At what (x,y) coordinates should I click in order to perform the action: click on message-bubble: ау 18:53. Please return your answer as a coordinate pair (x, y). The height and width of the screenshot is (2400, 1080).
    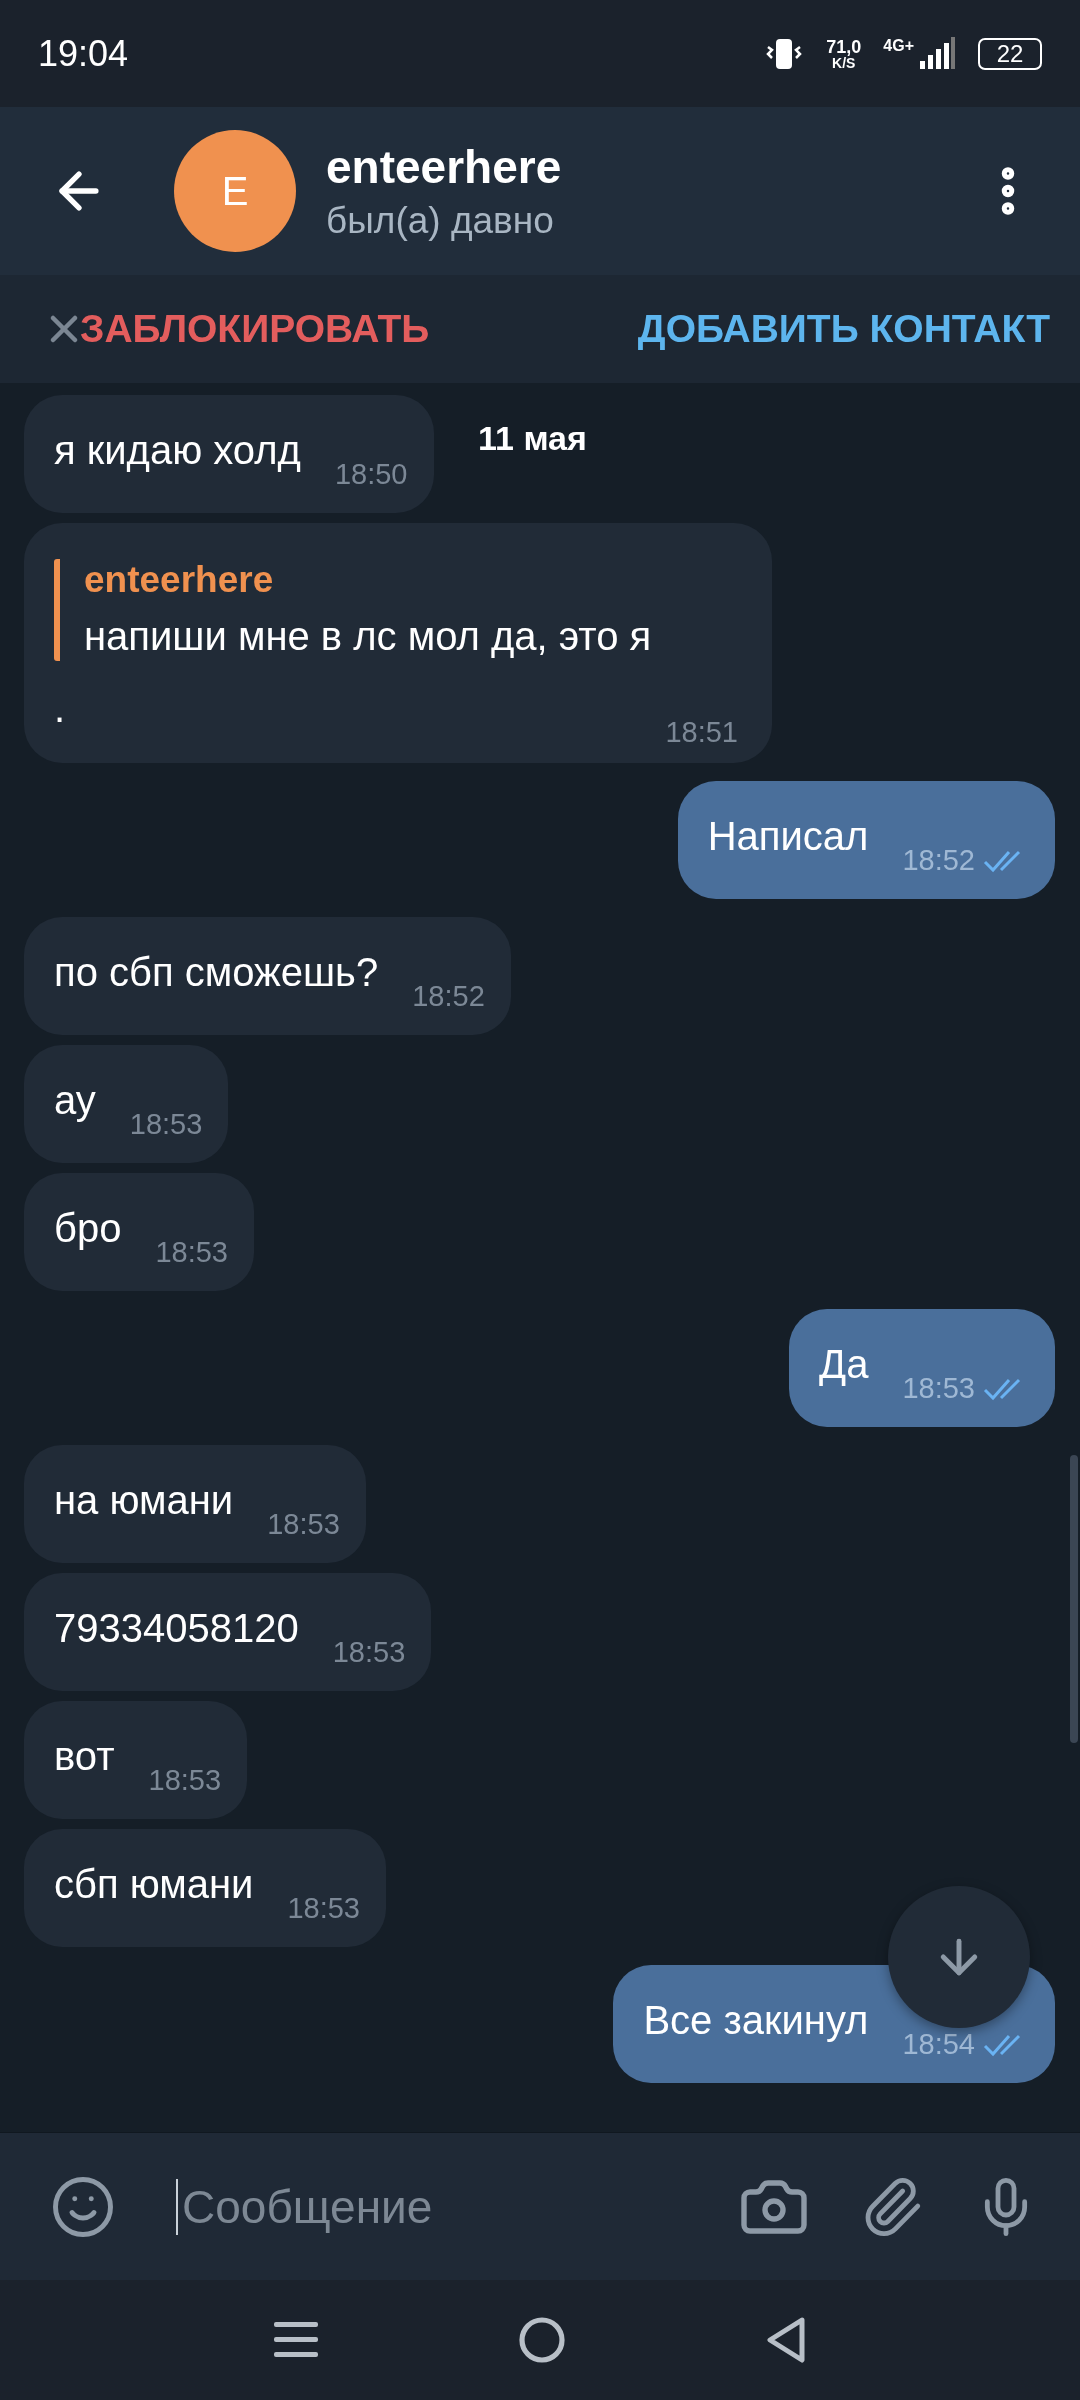
    Looking at the image, I should click on (126, 1104).